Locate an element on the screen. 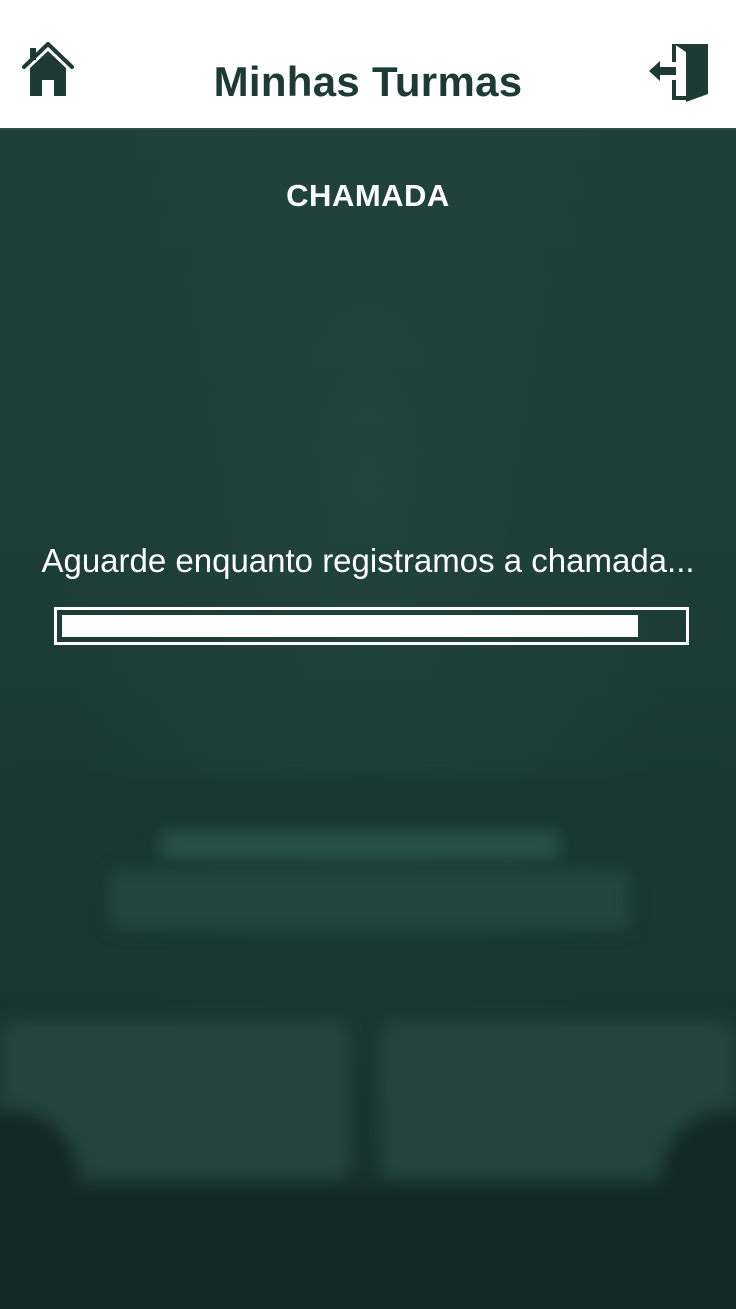 The height and width of the screenshot is (1309, 736). app-header: Minhas Turmas is located at coordinates (368, 65).